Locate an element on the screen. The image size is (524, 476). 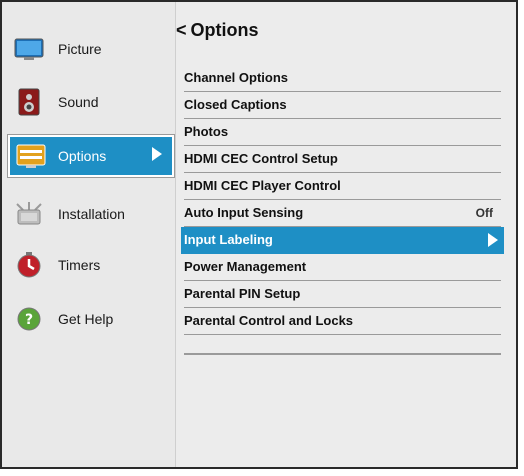
page-title-text: Options is located at coordinates (224, 30).